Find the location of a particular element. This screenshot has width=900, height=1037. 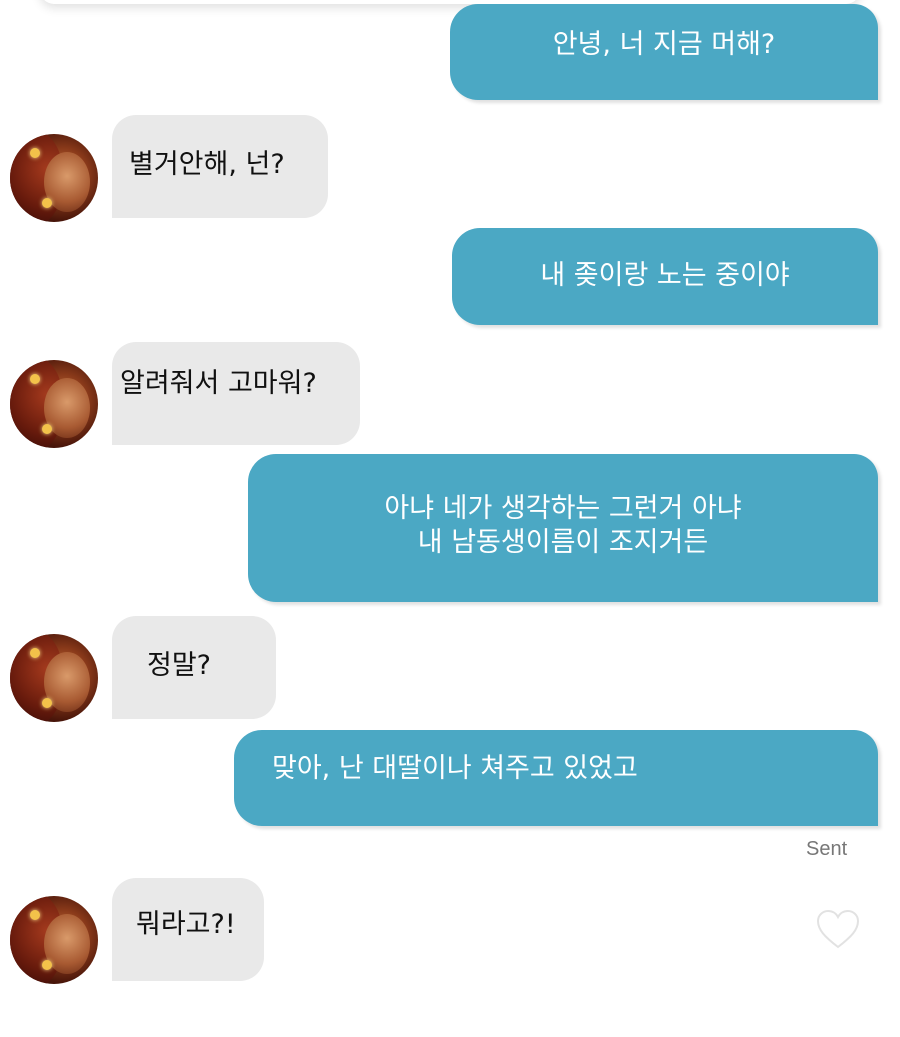

message-text: 뭐라고?! is located at coordinates (186, 924).